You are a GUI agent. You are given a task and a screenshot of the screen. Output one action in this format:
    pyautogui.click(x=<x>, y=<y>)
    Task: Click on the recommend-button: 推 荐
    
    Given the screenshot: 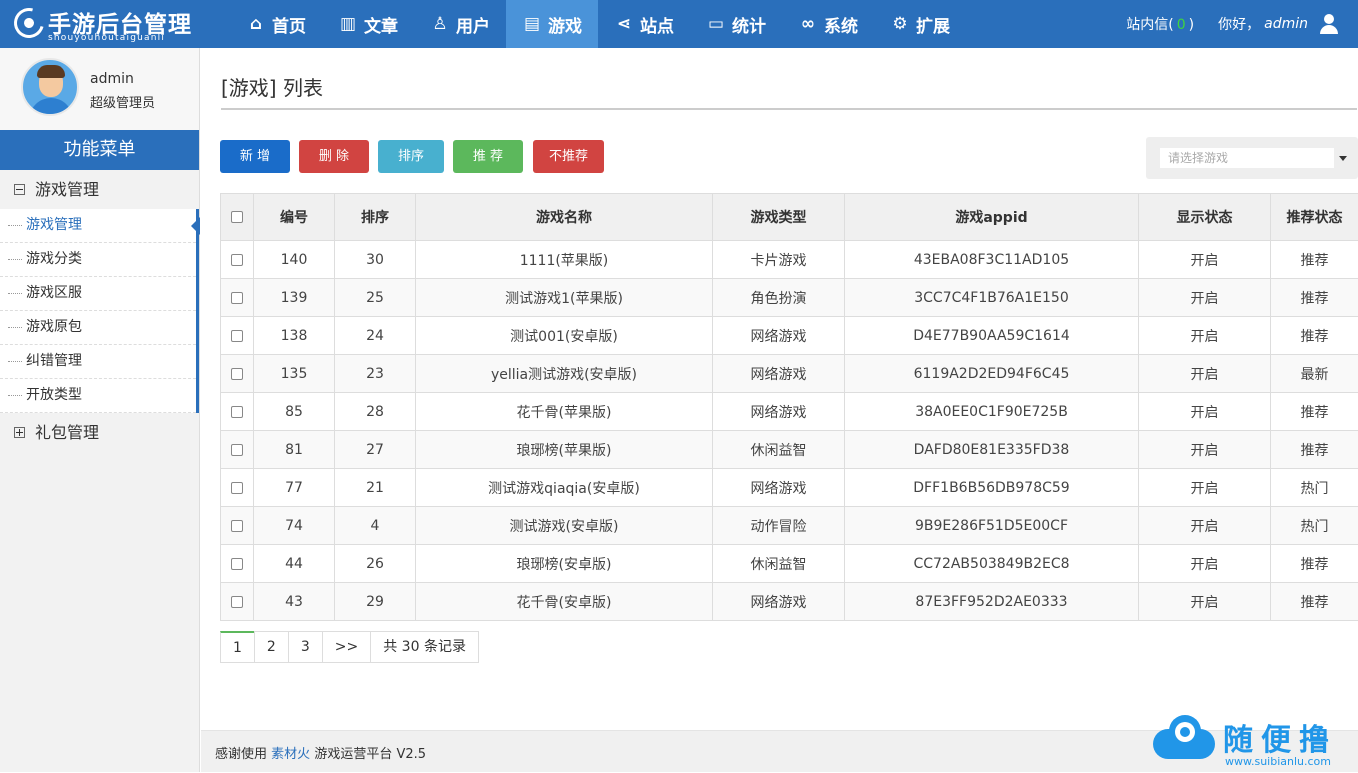 What is the action you would take?
    pyautogui.click(x=488, y=156)
    